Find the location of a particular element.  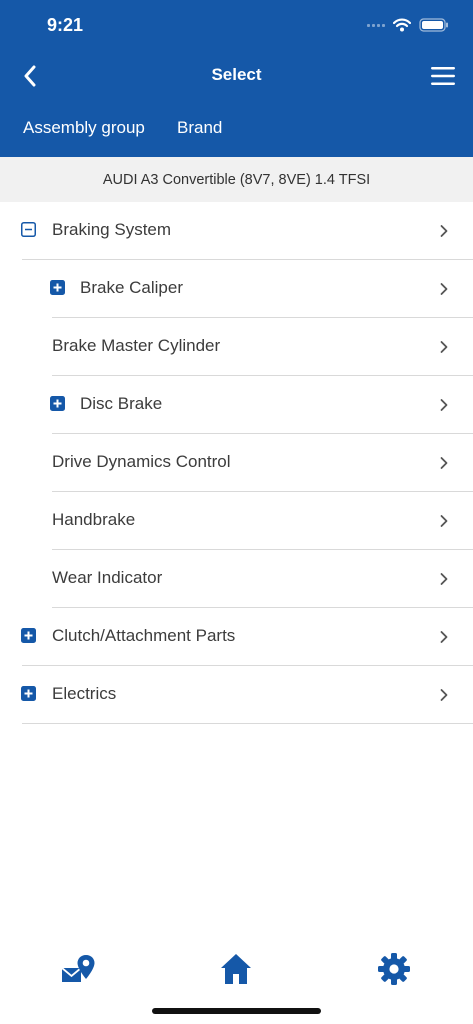

tab-settings is located at coordinates (394, 969).